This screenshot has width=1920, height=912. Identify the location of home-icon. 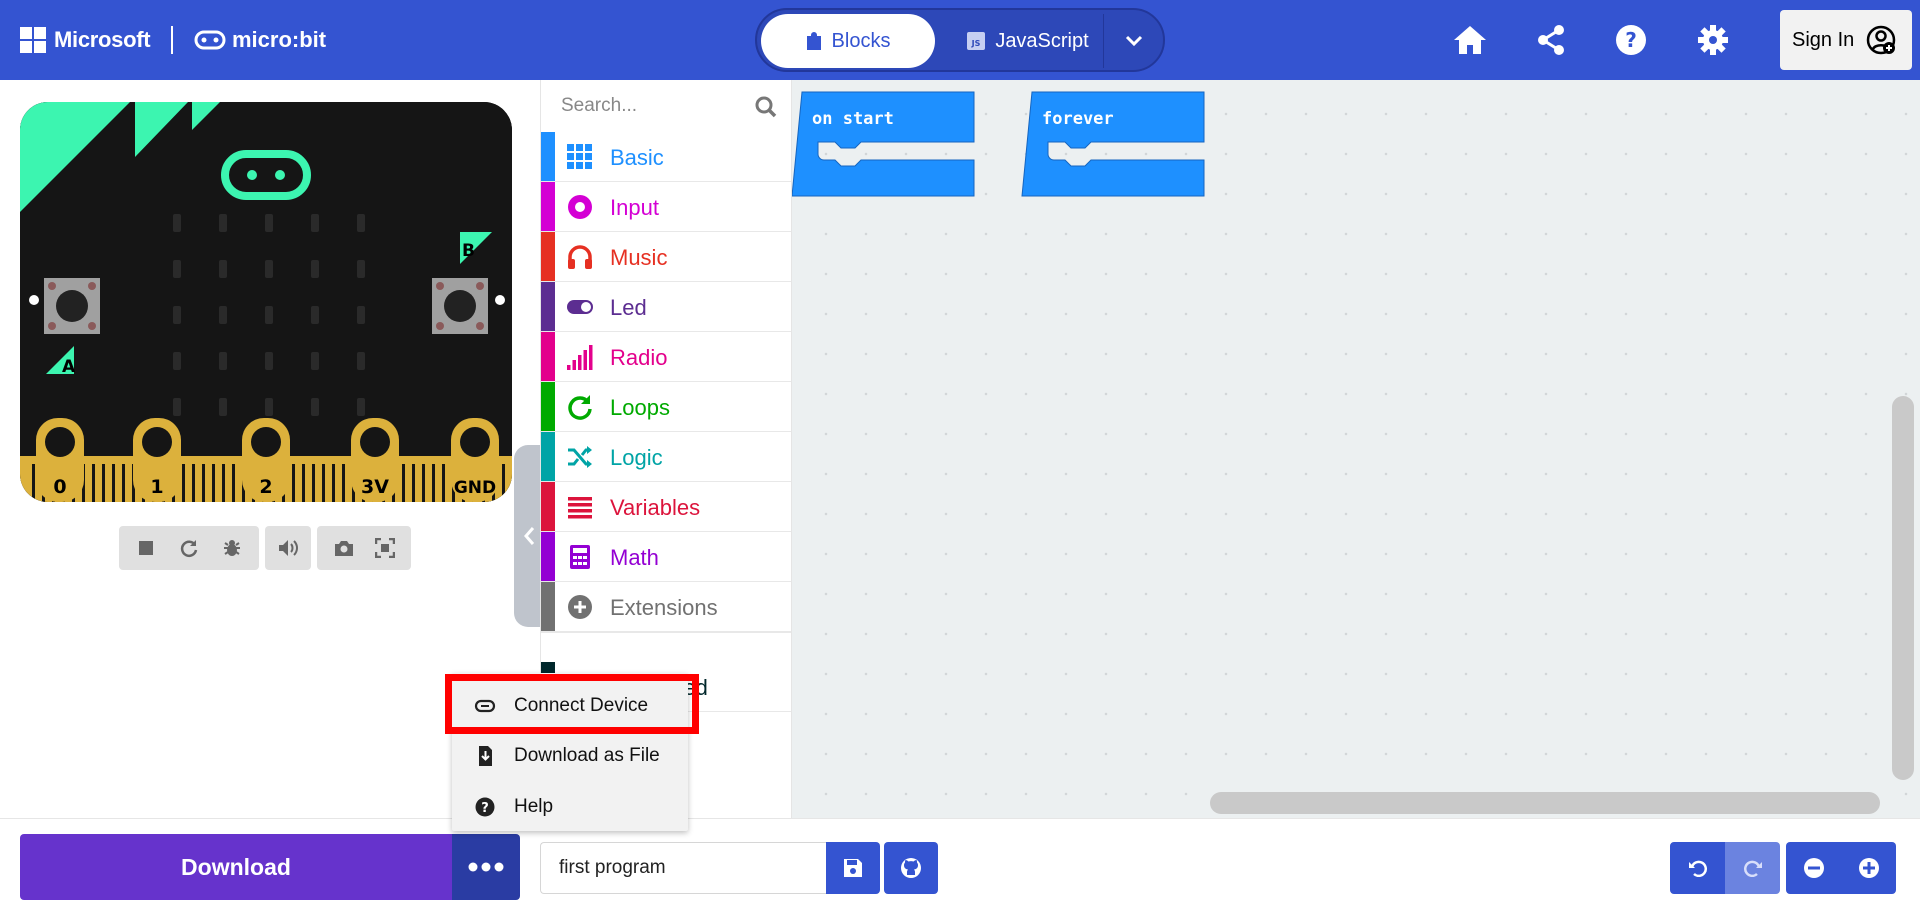
(1470, 40).